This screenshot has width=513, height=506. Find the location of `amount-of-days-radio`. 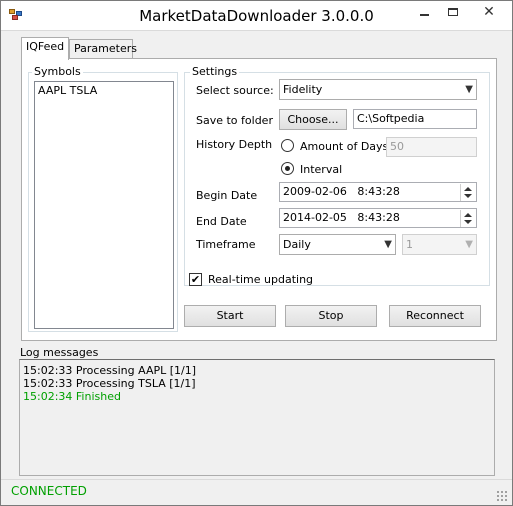

amount-of-days-radio is located at coordinates (287, 145).